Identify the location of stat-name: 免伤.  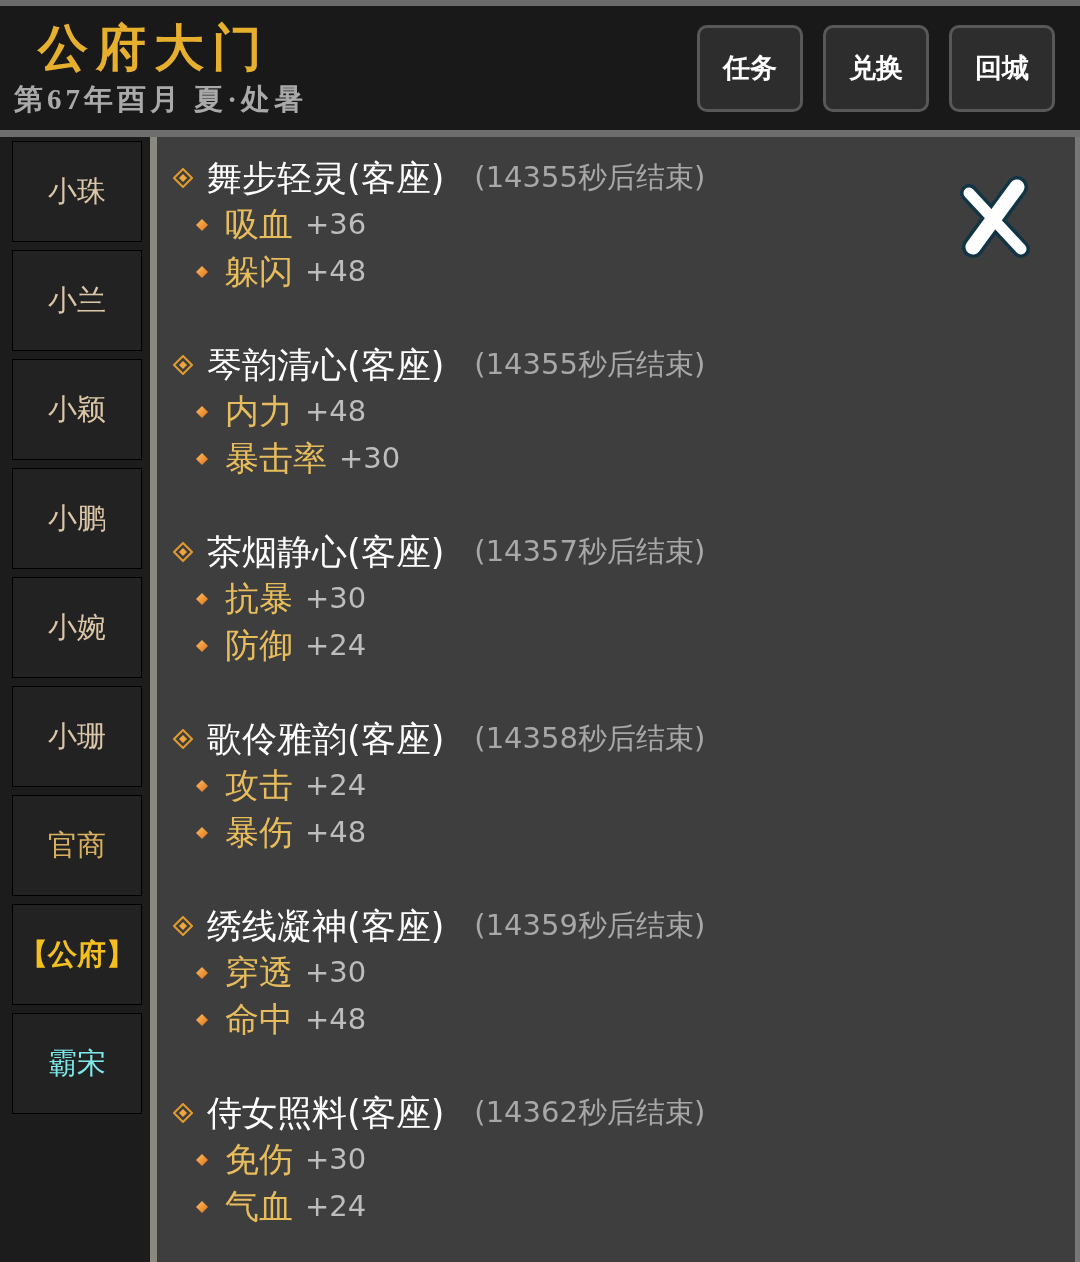
(259, 1159).